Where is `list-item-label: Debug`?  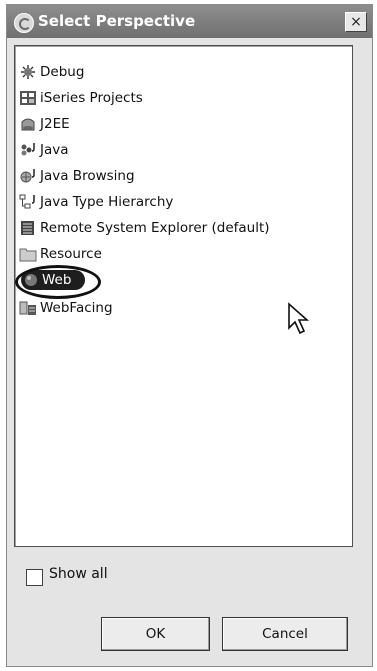 list-item-label: Debug is located at coordinates (62, 72).